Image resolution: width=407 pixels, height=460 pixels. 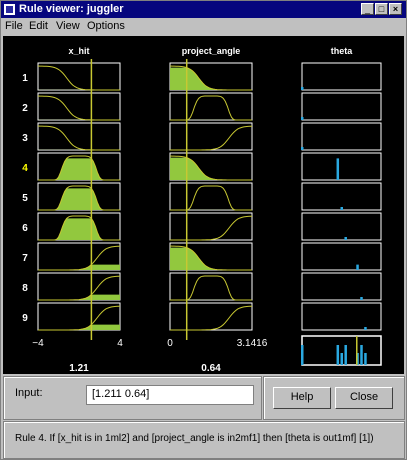 What do you see at coordinates (25, 318) in the screenshot?
I see `rule-label-9: 9` at bounding box center [25, 318].